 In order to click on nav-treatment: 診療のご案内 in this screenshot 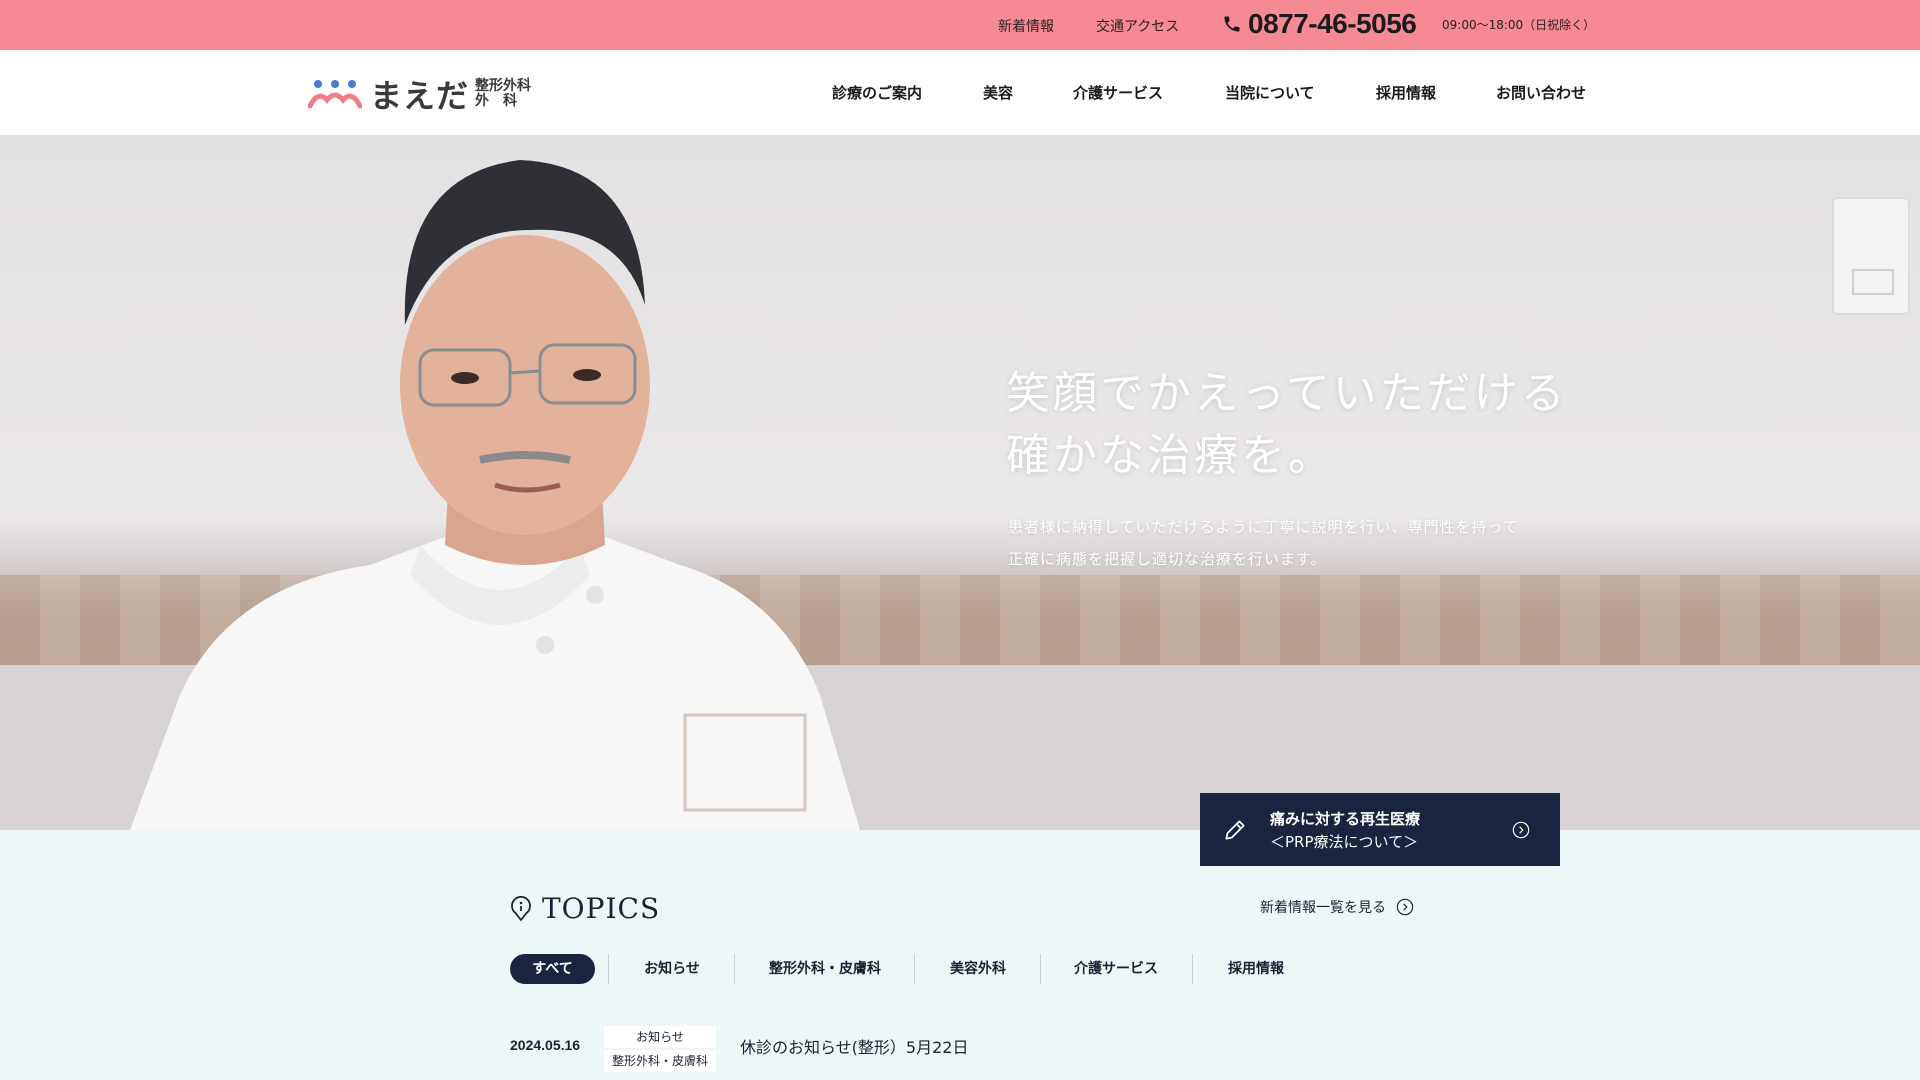, I will do `click(877, 92)`.